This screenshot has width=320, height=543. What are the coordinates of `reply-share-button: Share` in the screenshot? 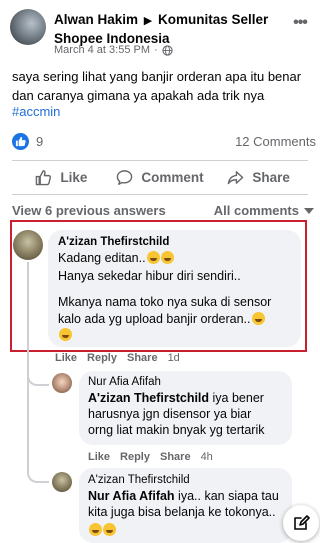 It's located at (175, 457).